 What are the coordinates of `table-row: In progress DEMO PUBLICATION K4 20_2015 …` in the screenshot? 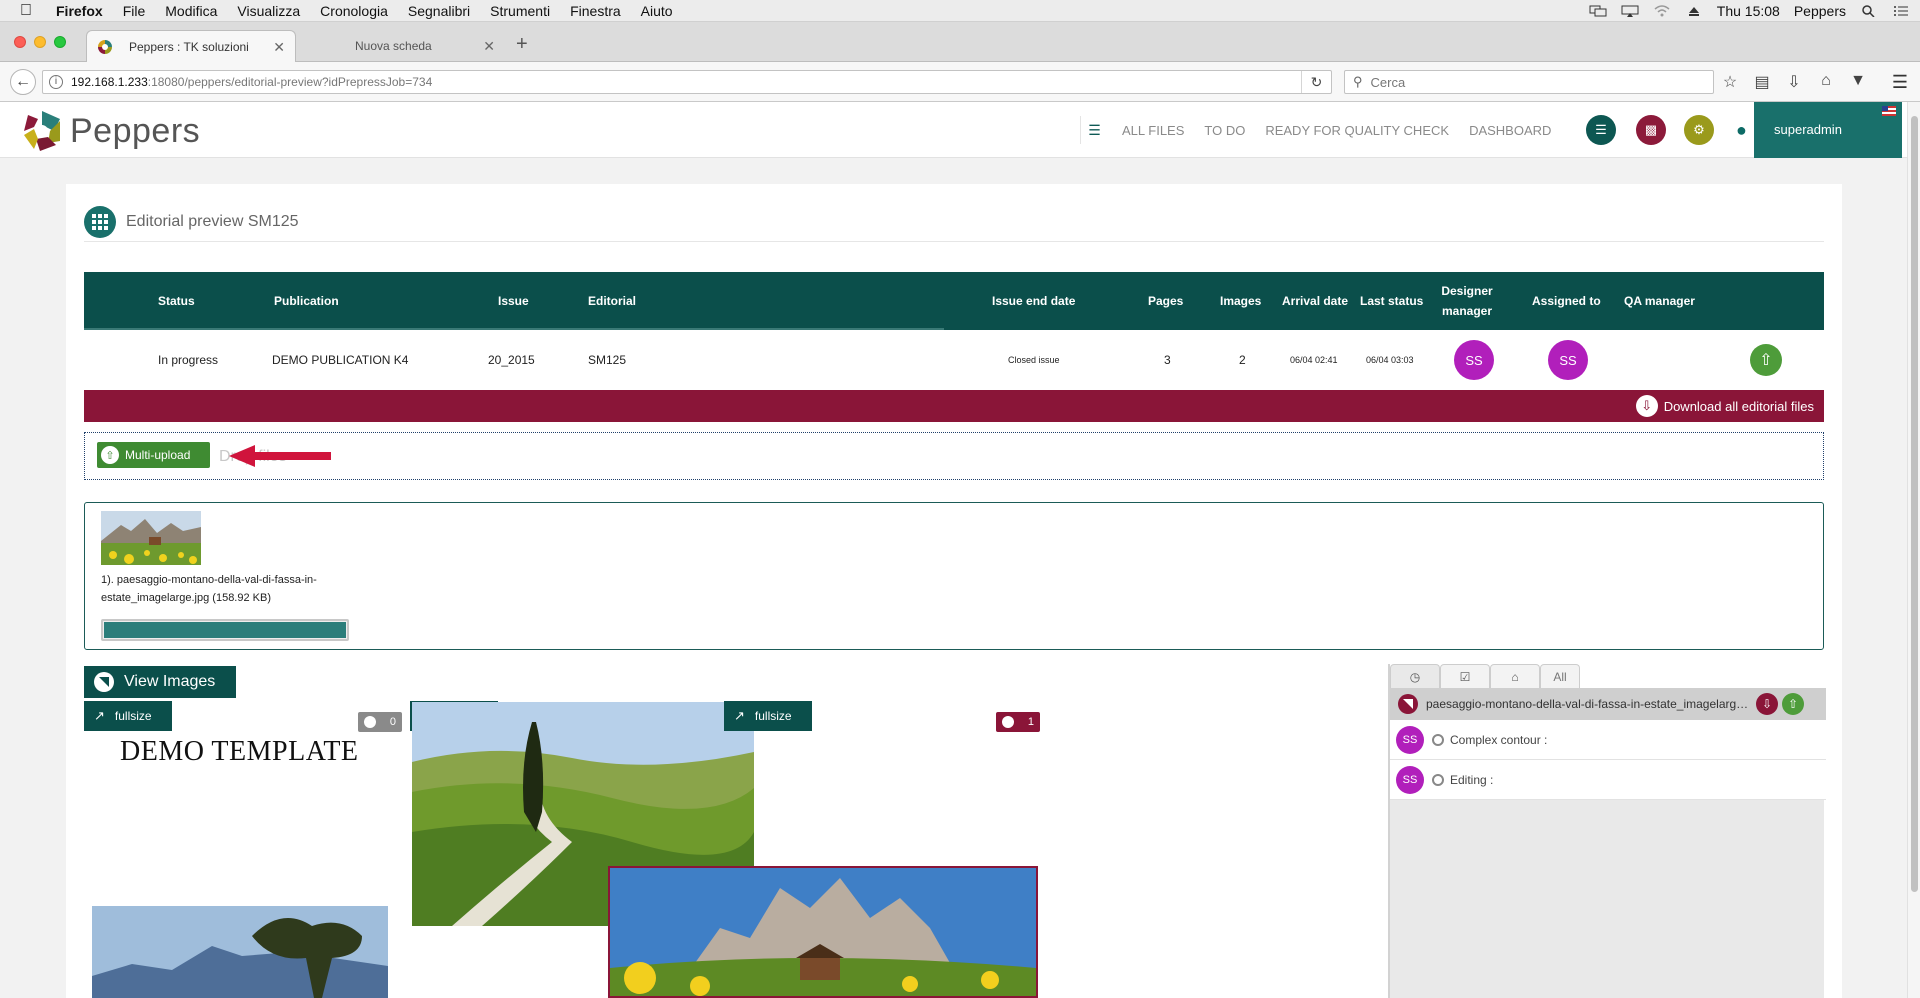 It's located at (954, 360).